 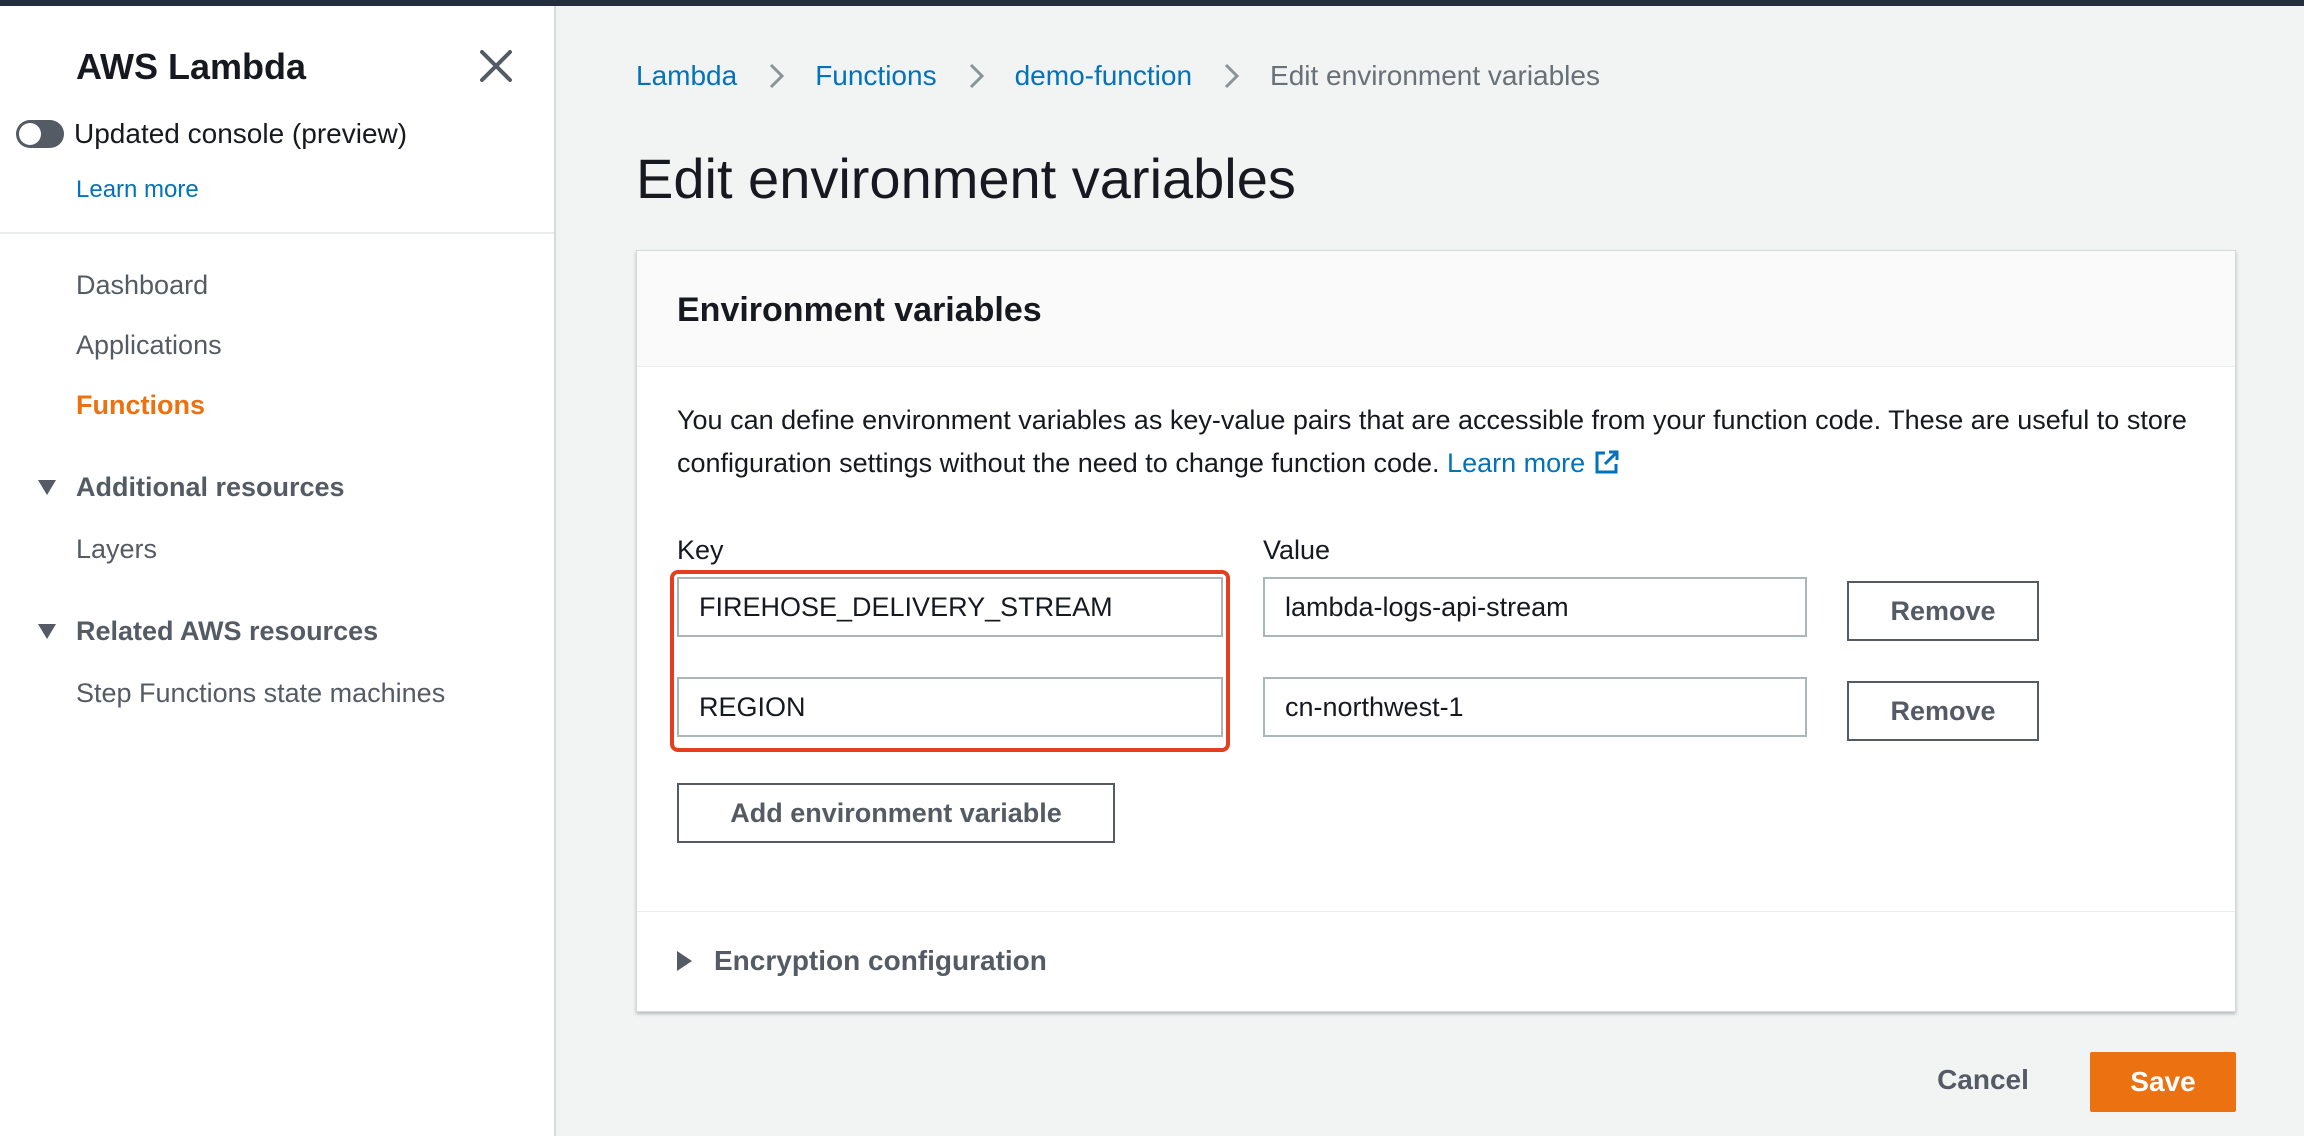 I want to click on section-label: Related AWS resources, so click(x=227, y=631).